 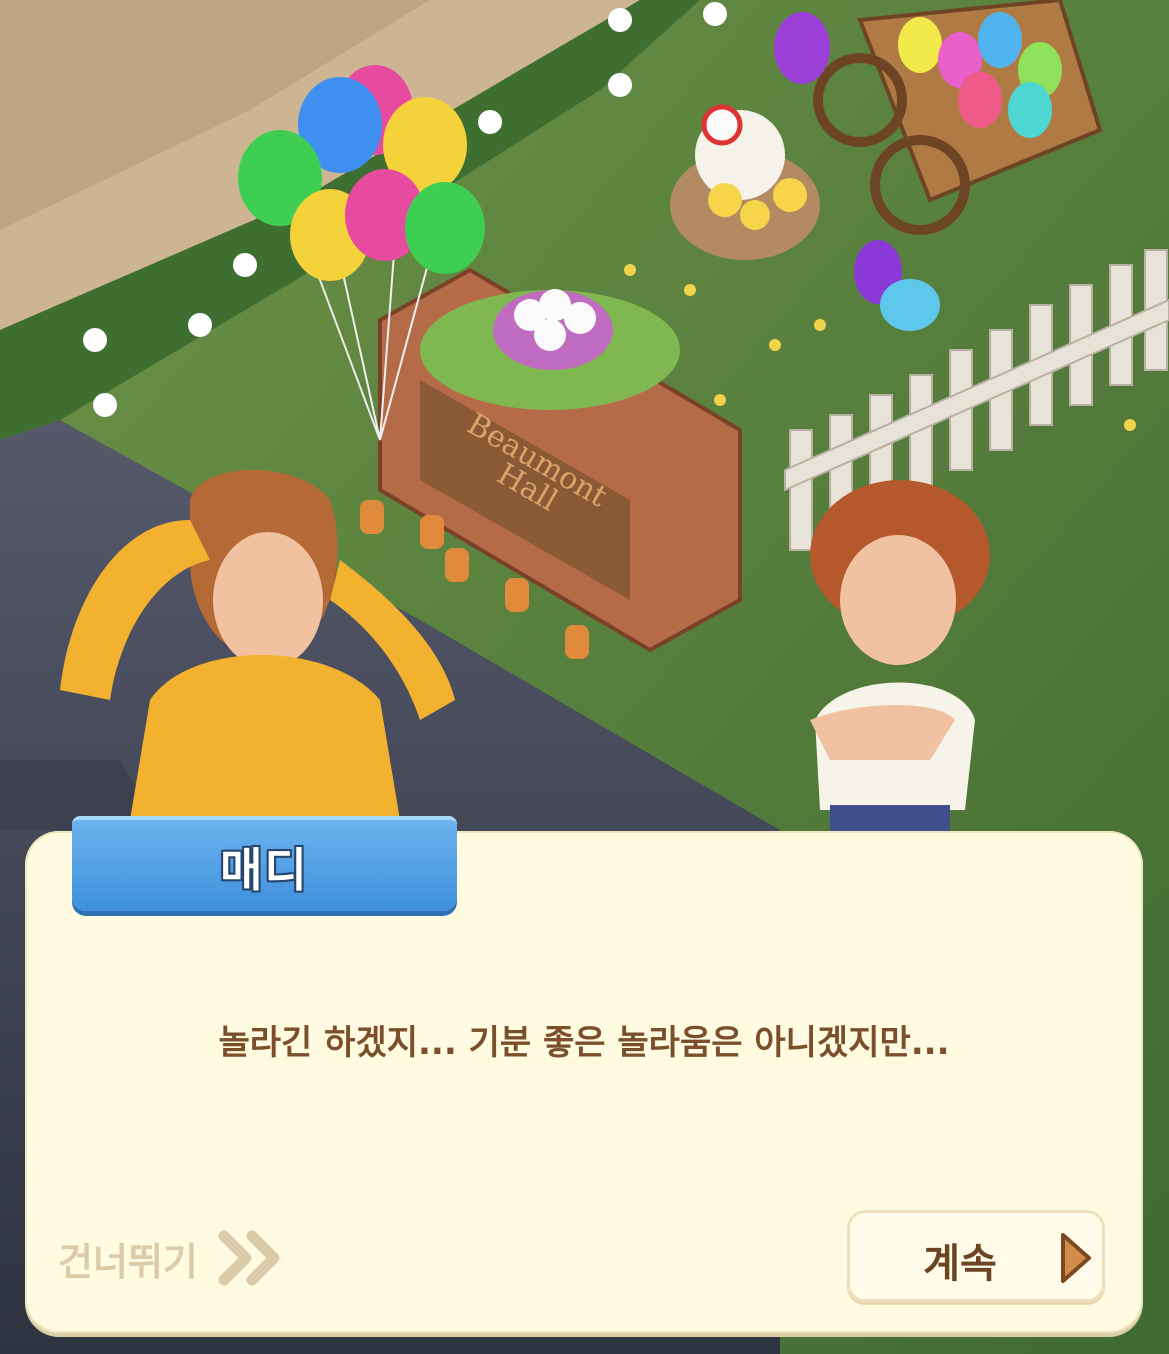 What do you see at coordinates (249, 1258) in the screenshot?
I see `double-chevron-right-icon` at bounding box center [249, 1258].